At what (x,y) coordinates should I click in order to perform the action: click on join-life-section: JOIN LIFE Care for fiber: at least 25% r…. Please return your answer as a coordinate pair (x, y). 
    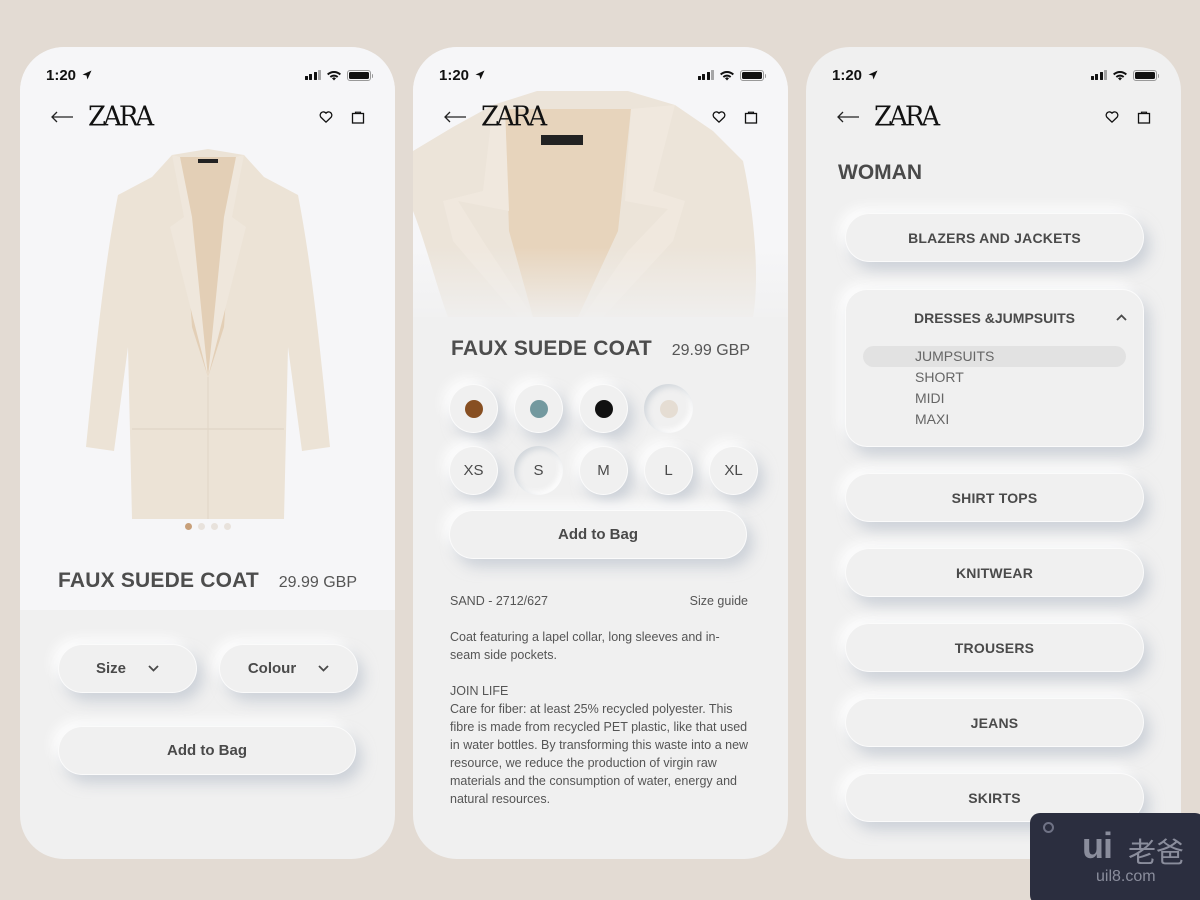
    Looking at the image, I should click on (600, 745).